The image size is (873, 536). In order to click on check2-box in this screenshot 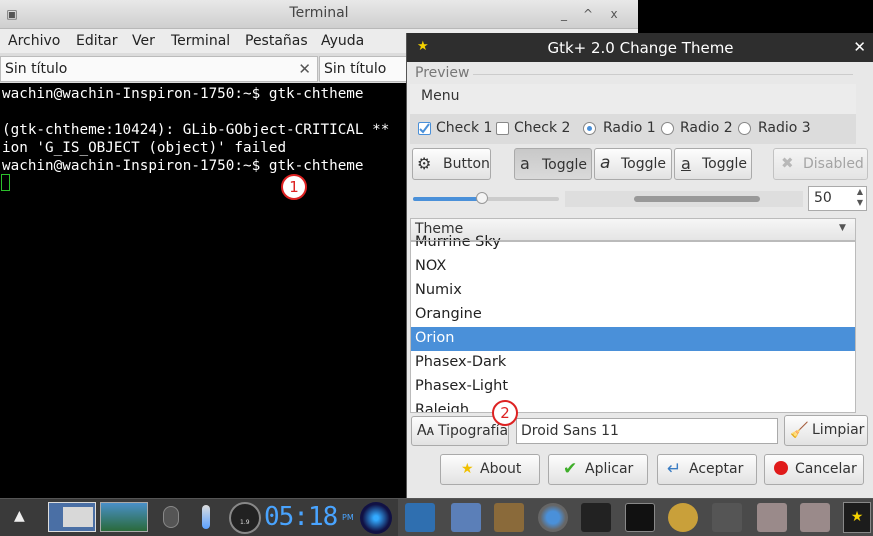, I will do `click(502, 128)`.